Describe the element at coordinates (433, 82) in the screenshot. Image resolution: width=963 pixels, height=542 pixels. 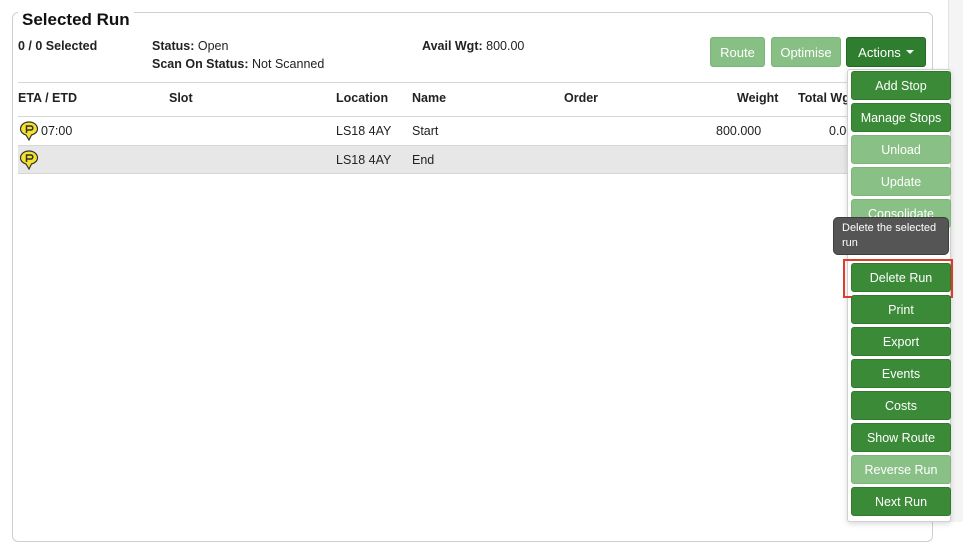
I see `table-top-border` at that location.